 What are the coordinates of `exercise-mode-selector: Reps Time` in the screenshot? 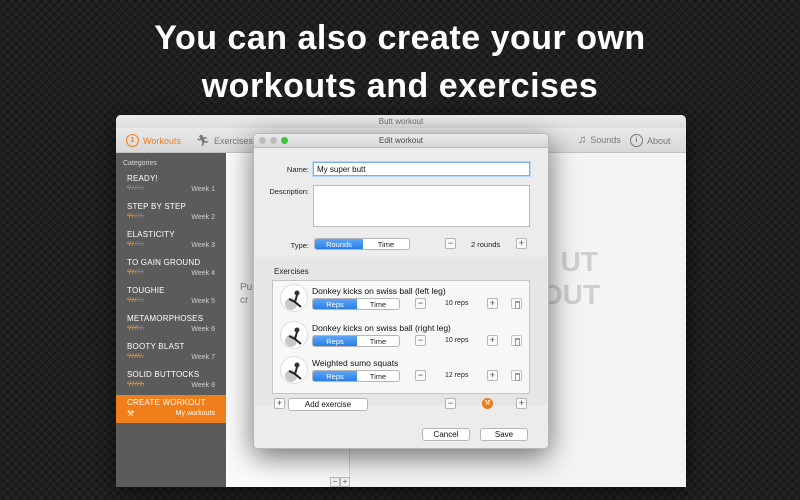 It's located at (356, 341).